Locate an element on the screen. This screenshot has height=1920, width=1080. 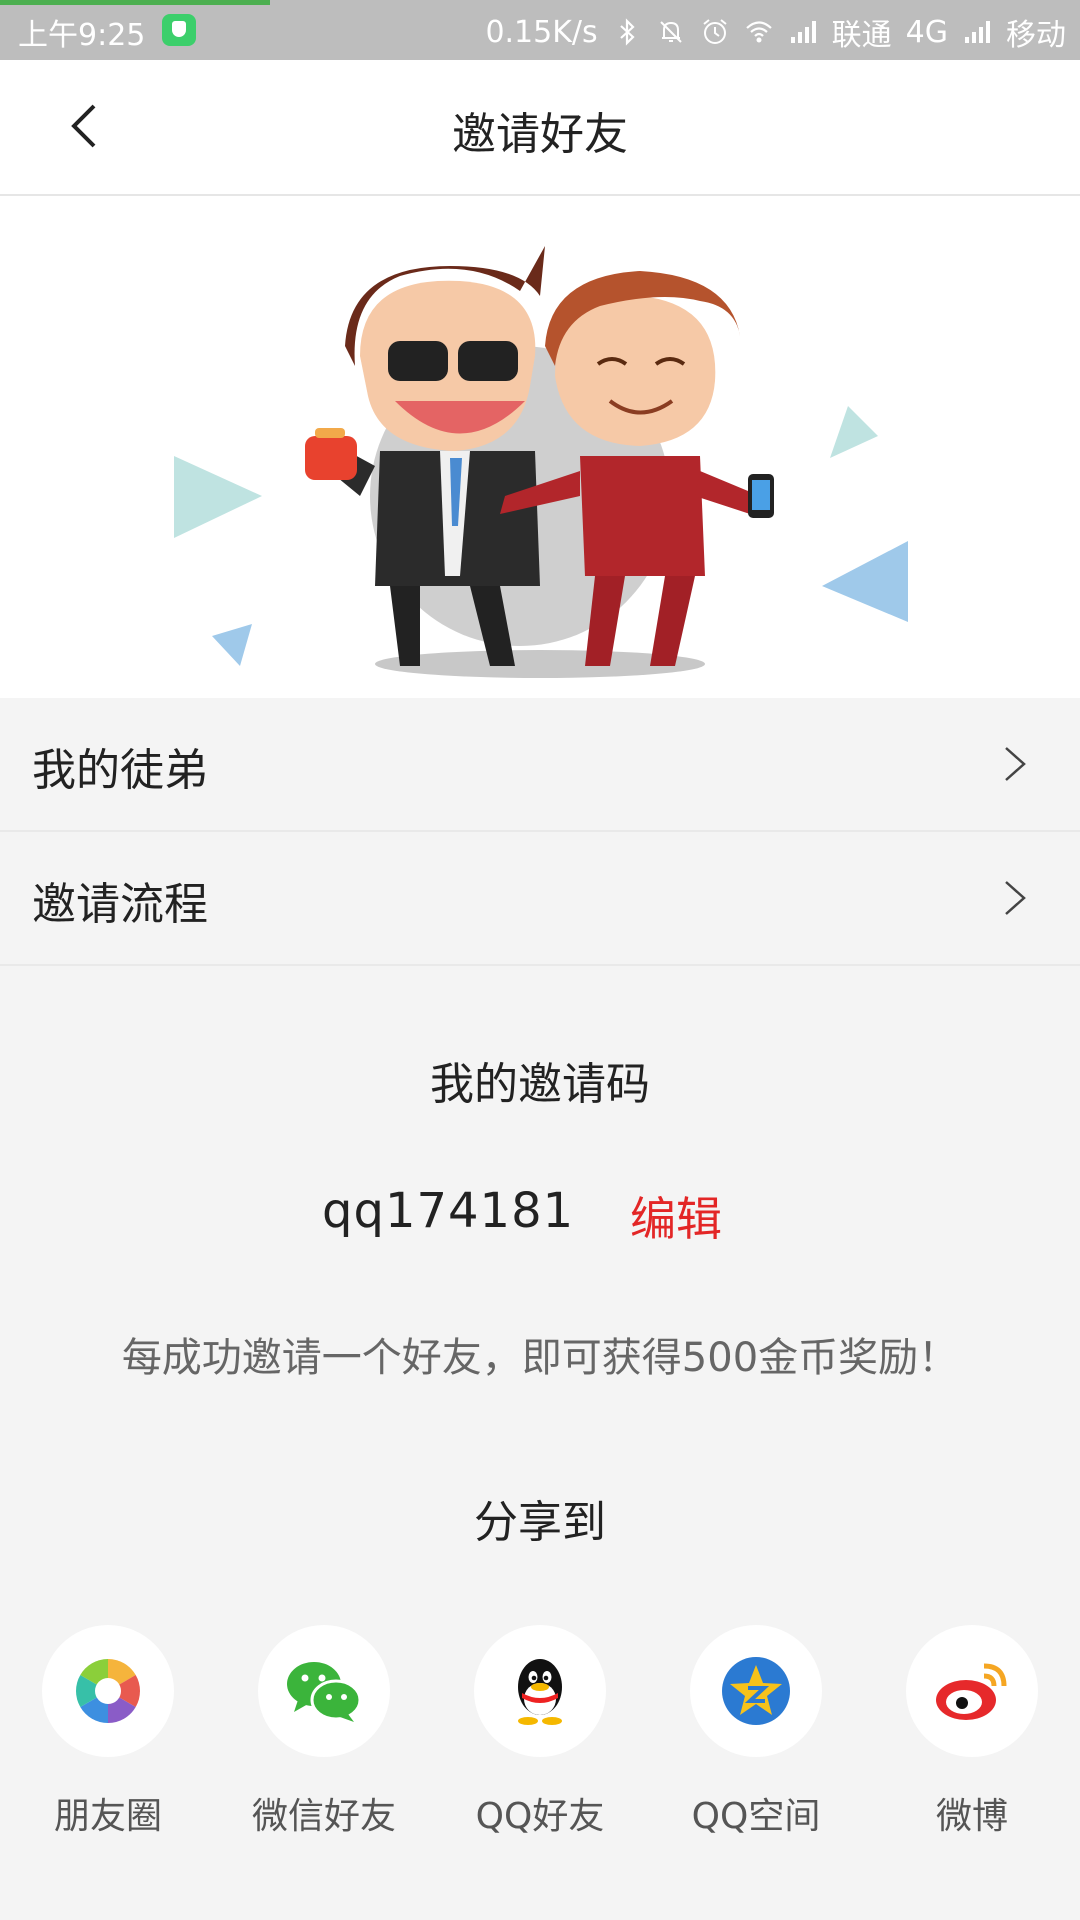
invite-code-value: qq174181 is located at coordinates (448, 1211).